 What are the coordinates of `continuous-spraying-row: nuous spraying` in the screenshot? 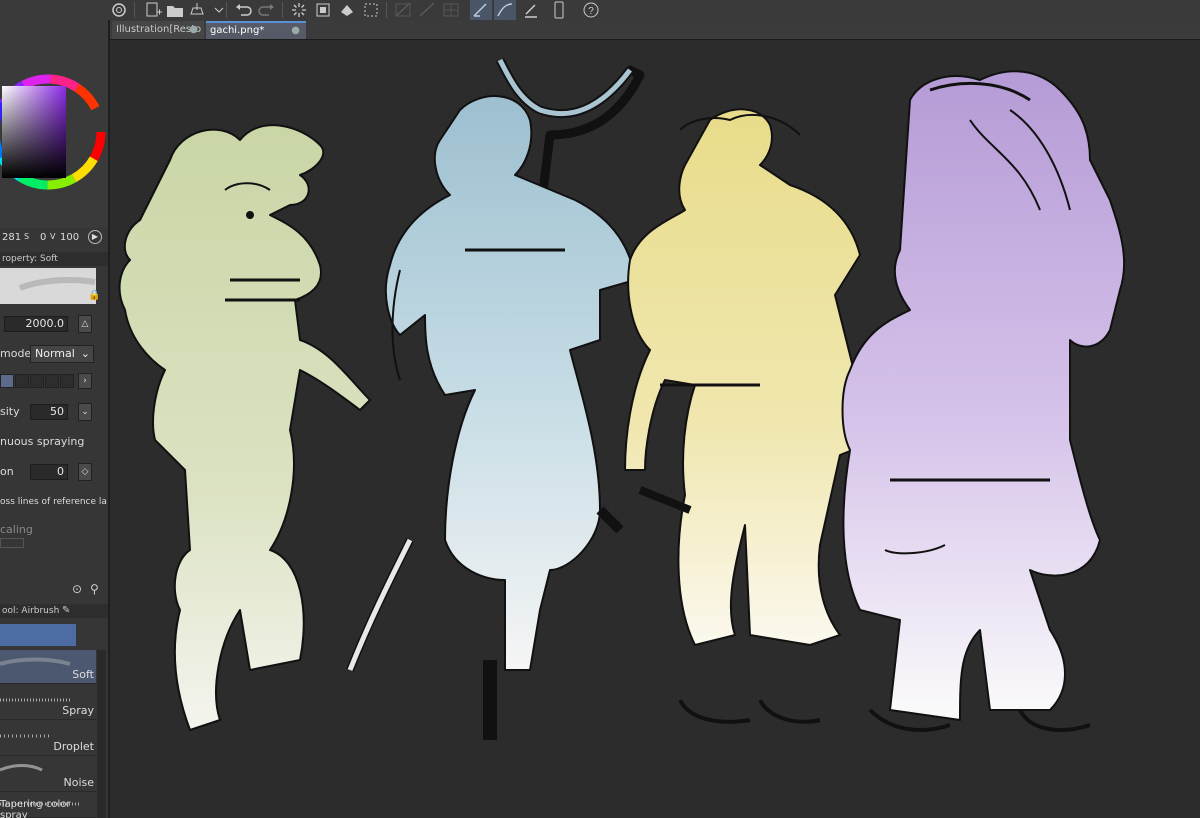 It's located at (53, 442).